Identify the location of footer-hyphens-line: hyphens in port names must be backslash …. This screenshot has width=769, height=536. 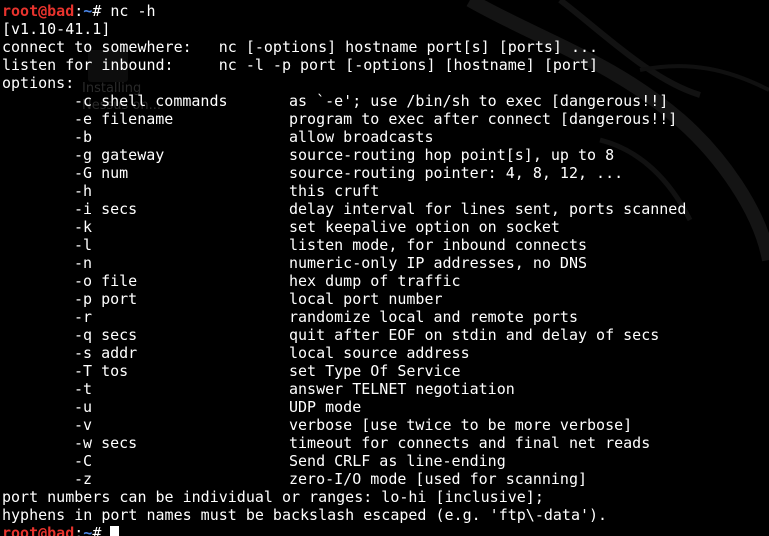
(305, 515).